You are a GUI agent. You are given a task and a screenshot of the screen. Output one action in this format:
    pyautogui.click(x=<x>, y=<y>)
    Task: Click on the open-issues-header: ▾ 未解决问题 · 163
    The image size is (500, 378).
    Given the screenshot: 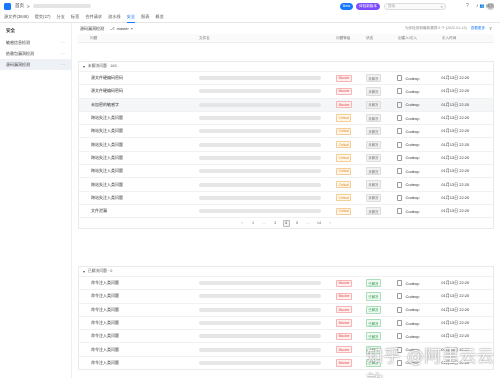 What is the action you would take?
    pyautogui.click(x=286, y=66)
    